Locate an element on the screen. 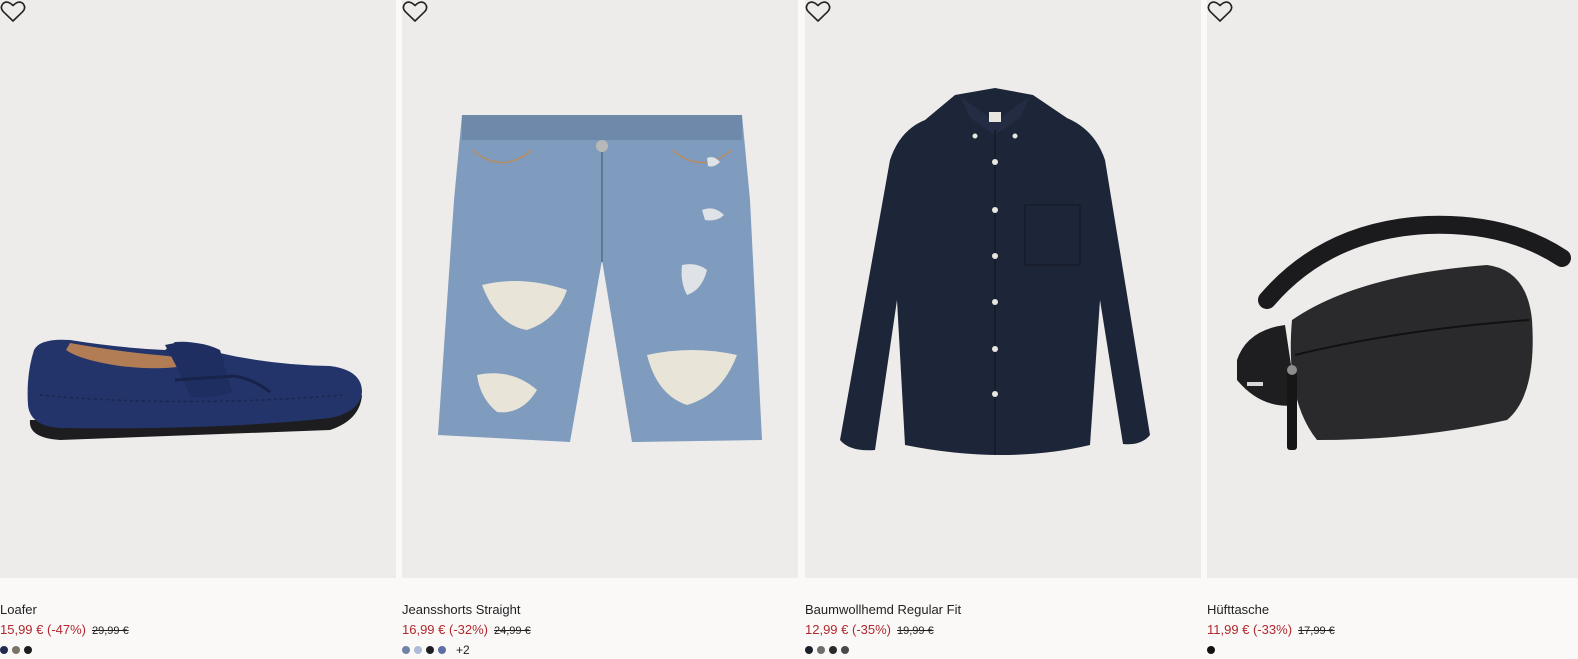 The height and width of the screenshot is (659, 1578). old-price: 29,99 € is located at coordinates (110, 631).